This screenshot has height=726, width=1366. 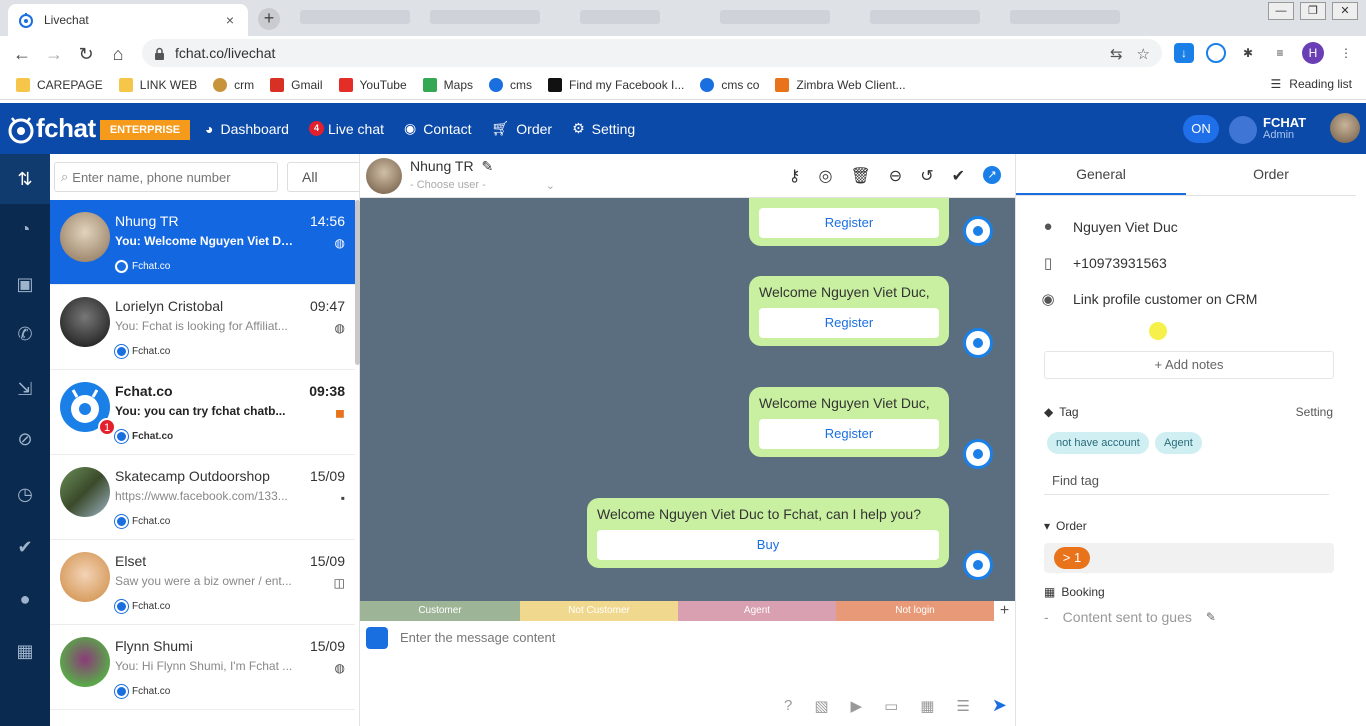 What do you see at coordinates (25, 389) in the screenshot?
I see `exit-door-icon: ⇲` at bounding box center [25, 389].